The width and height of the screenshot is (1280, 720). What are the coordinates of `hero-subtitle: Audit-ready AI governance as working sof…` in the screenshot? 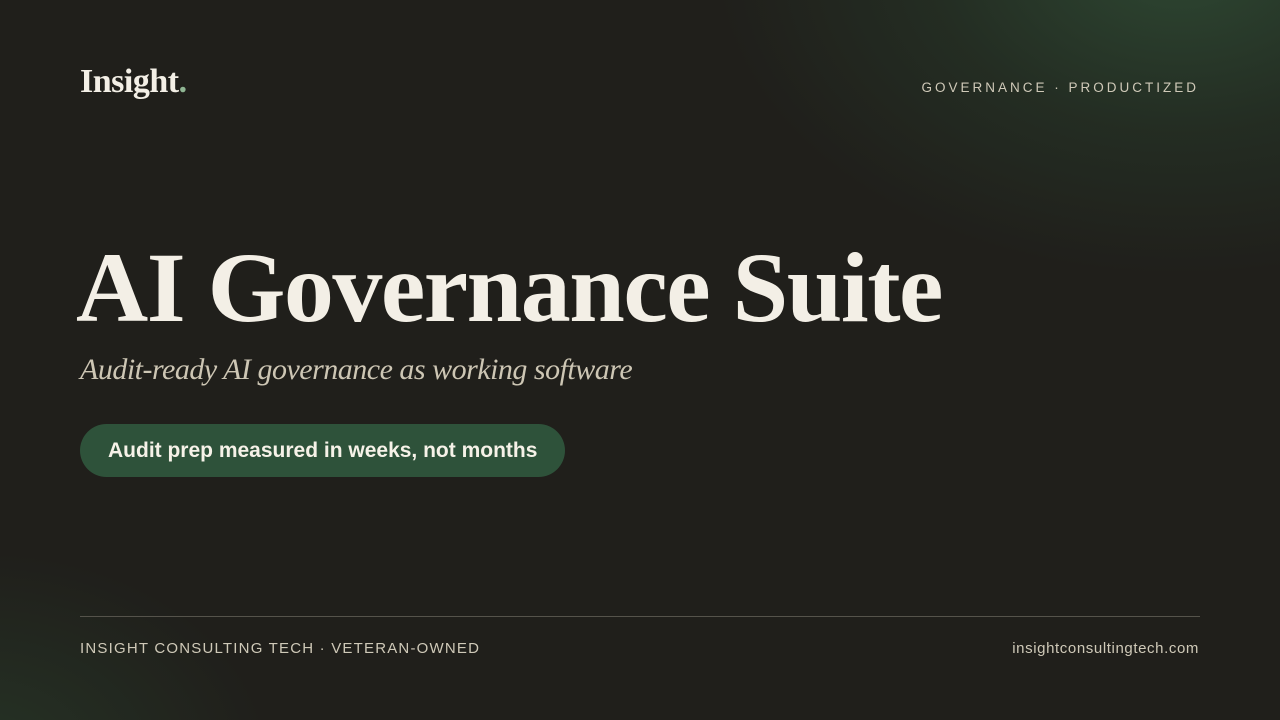 It's located at (356, 369).